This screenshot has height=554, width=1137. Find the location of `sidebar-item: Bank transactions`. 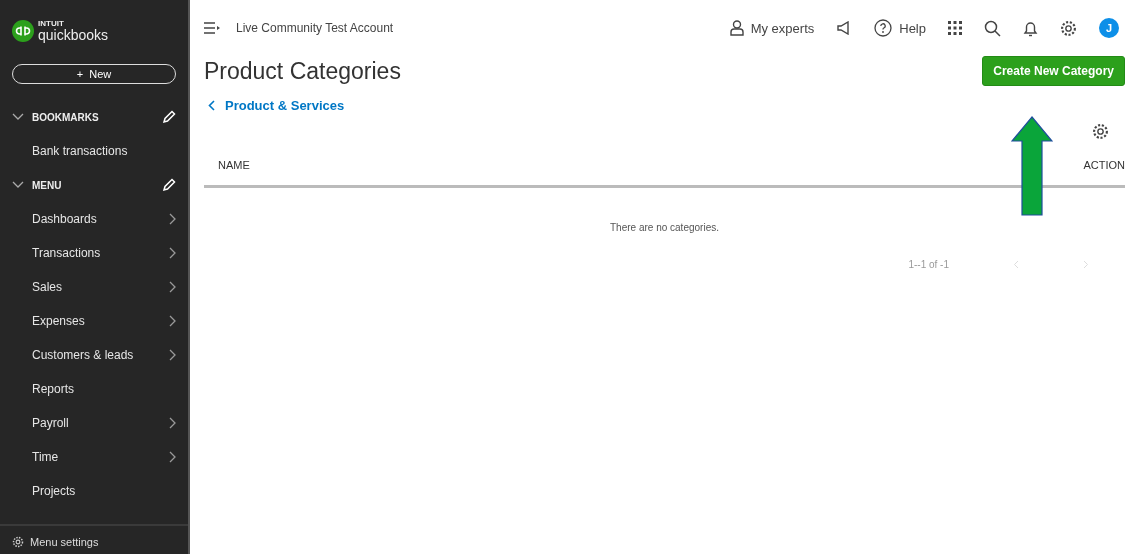

sidebar-item: Bank transactions is located at coordinates (94, 151).